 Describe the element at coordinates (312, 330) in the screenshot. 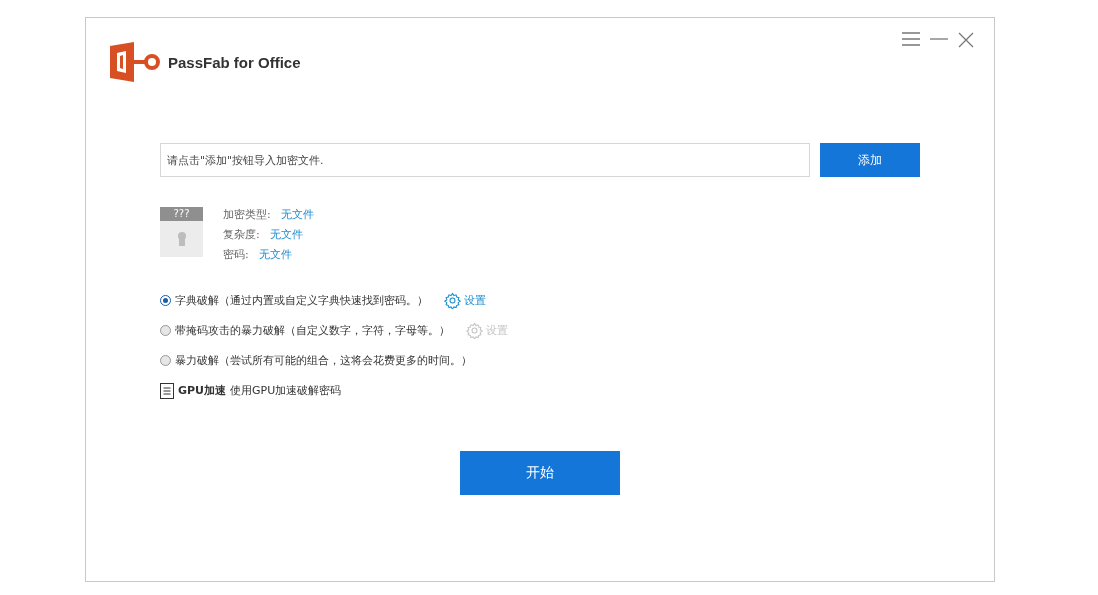

I see `option-label: 带掩码攻击的暴力破解（自定义数字，字符，字母等。）` at that location.